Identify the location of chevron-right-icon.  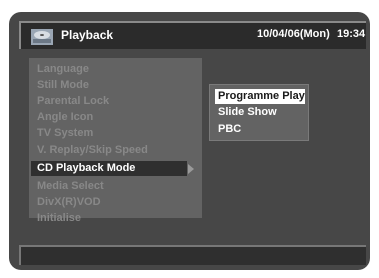
(191, 169).